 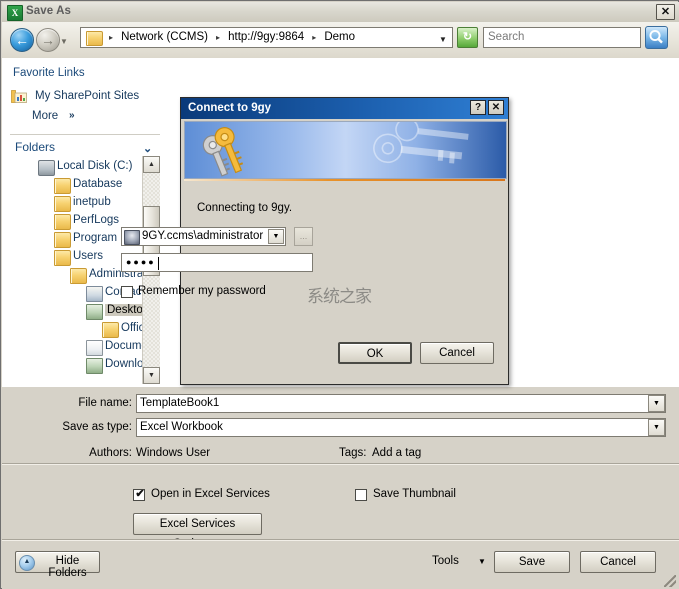 What do you see at coordinates (396, 453) in the screenshot?
I see `tags-value: Add a tag` at bounding box center [396, 453].